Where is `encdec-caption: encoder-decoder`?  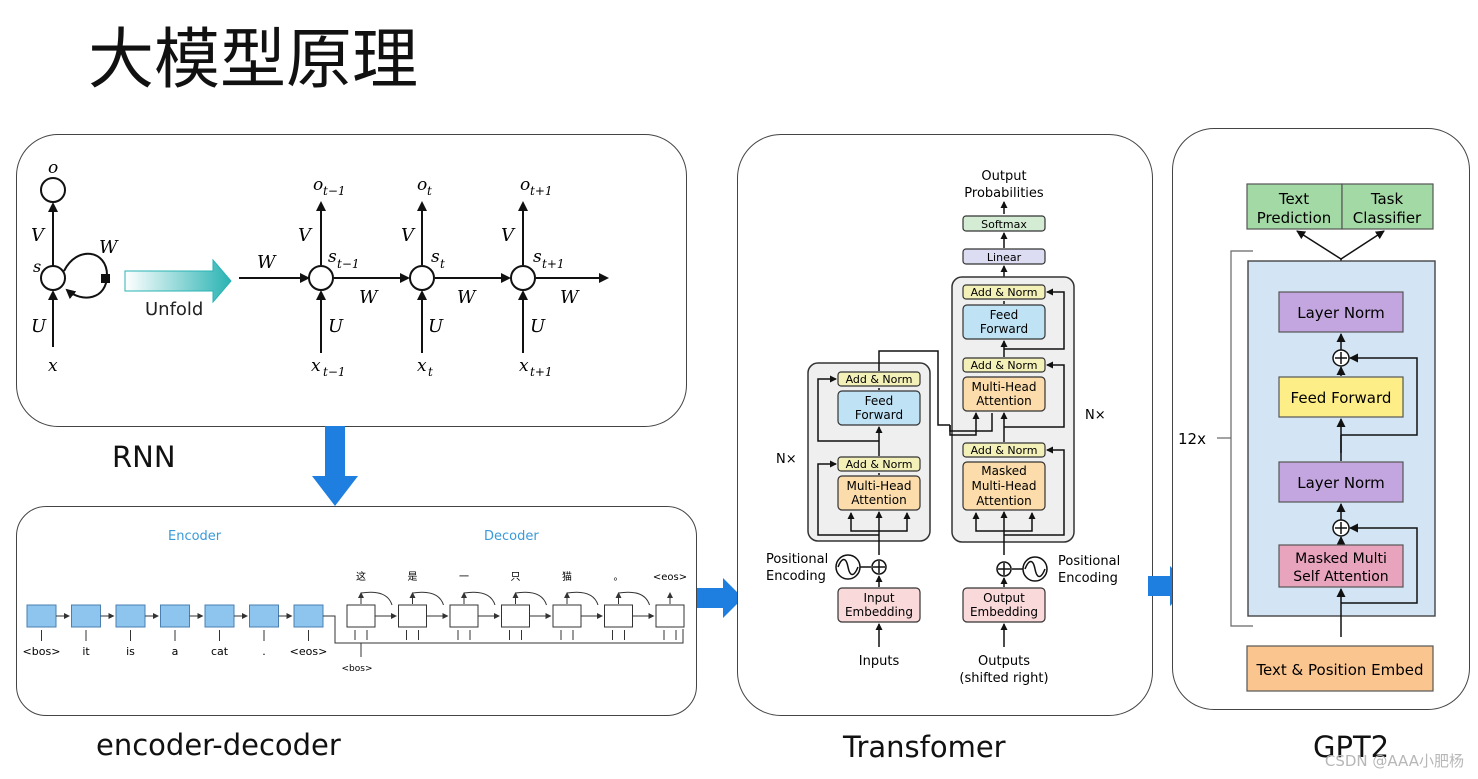 encdec-caption: encoder-decoder is located at coordinates (218, 745).